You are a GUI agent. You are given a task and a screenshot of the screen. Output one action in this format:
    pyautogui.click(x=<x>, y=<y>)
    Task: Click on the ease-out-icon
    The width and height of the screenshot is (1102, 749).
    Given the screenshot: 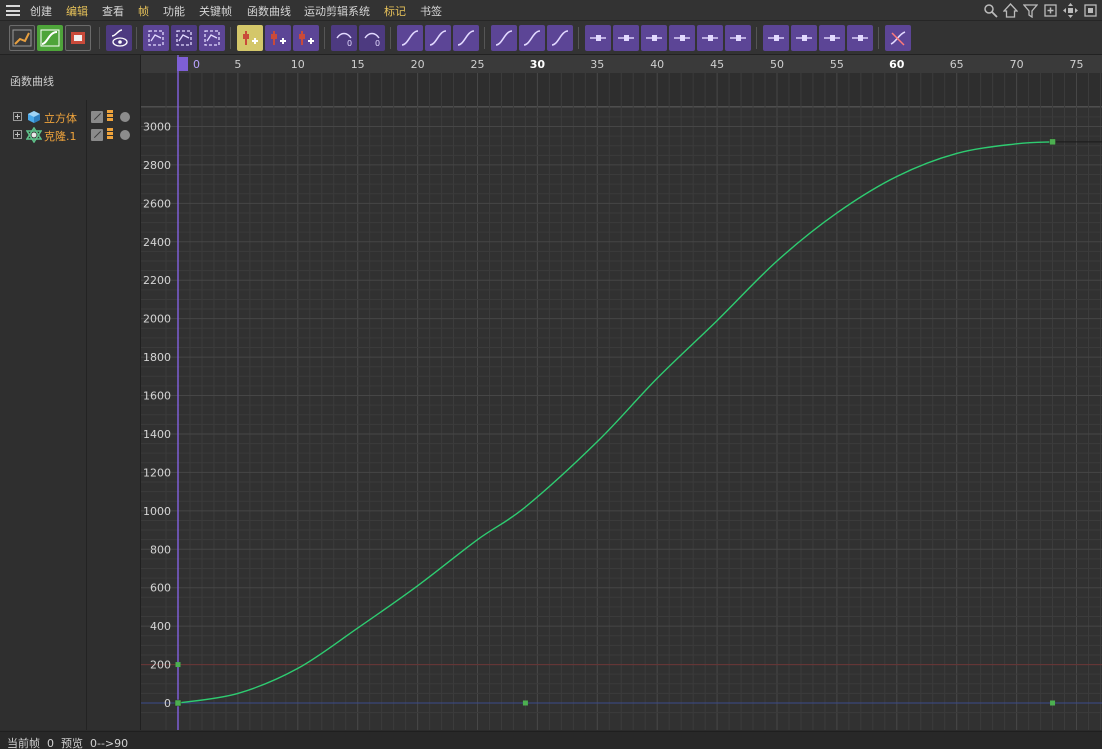 What is the action you would take?
    pyautogui.click(x=560, y=38)
    